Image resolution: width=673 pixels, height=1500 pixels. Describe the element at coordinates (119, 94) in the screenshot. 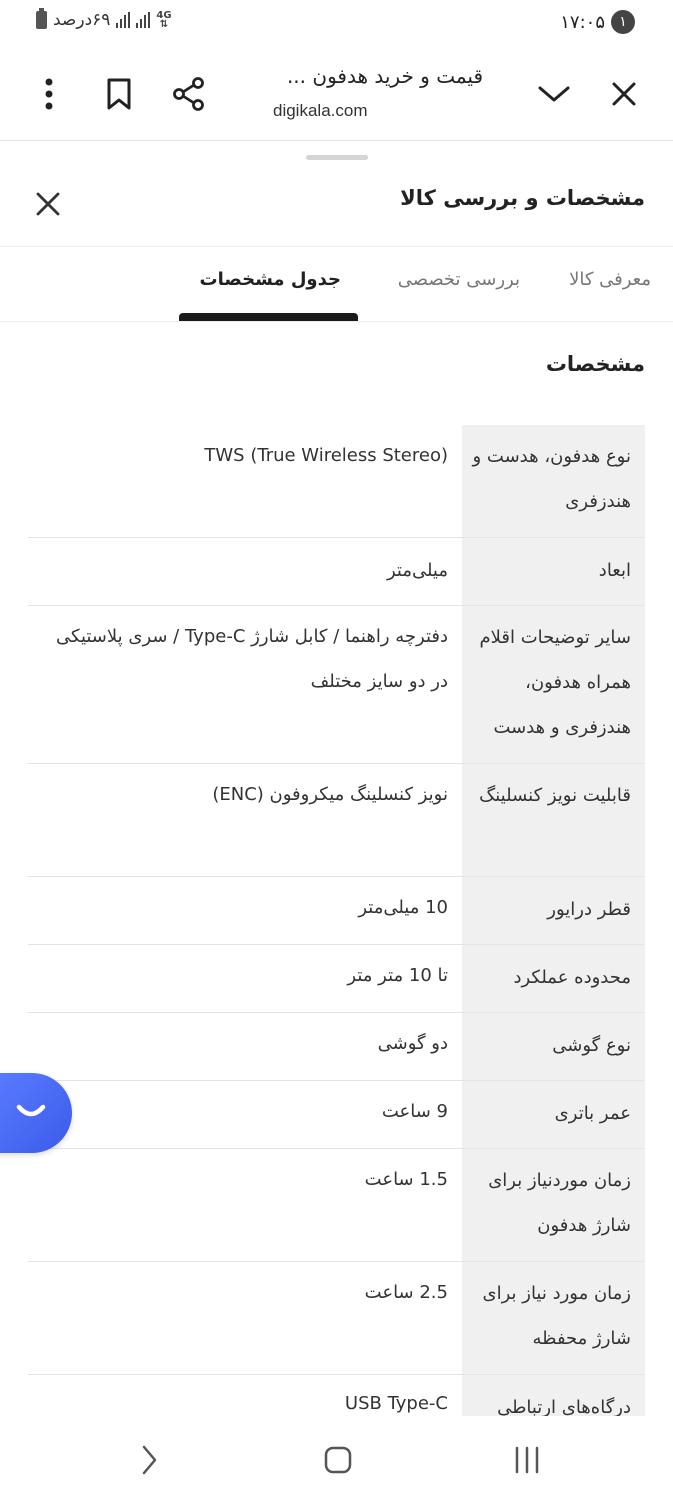

I see `bookmark-icon` at that location.